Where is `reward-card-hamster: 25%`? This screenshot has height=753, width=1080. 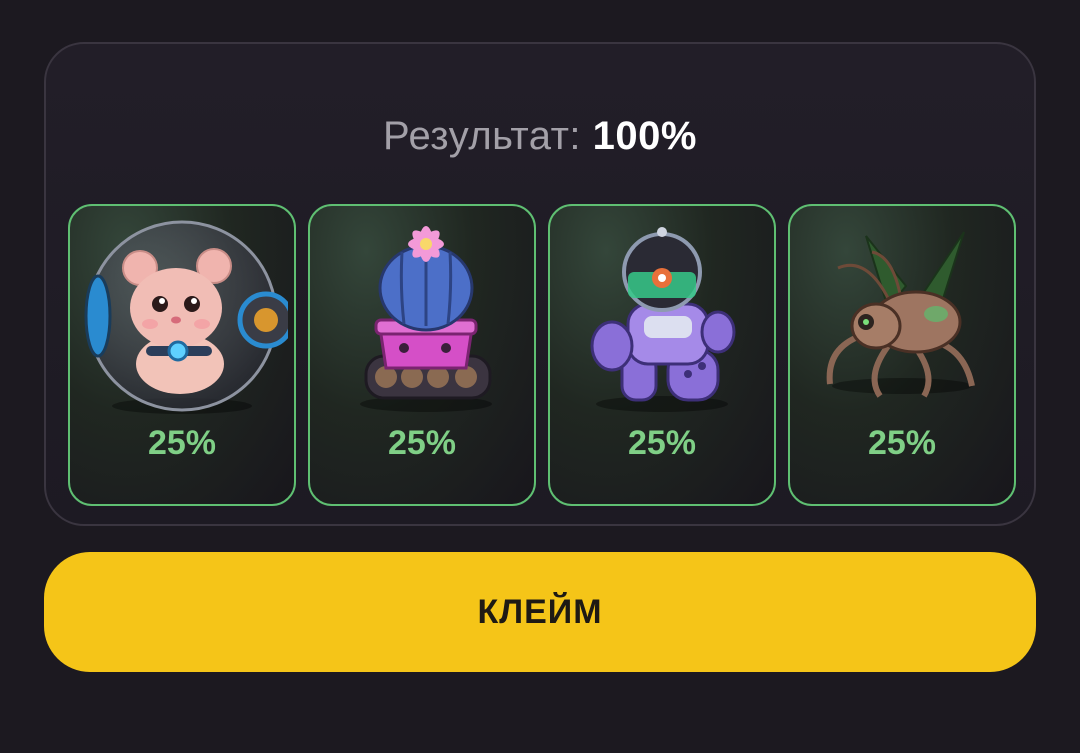
reward-card-hamster: 25% is located at coordinates (182, 355).